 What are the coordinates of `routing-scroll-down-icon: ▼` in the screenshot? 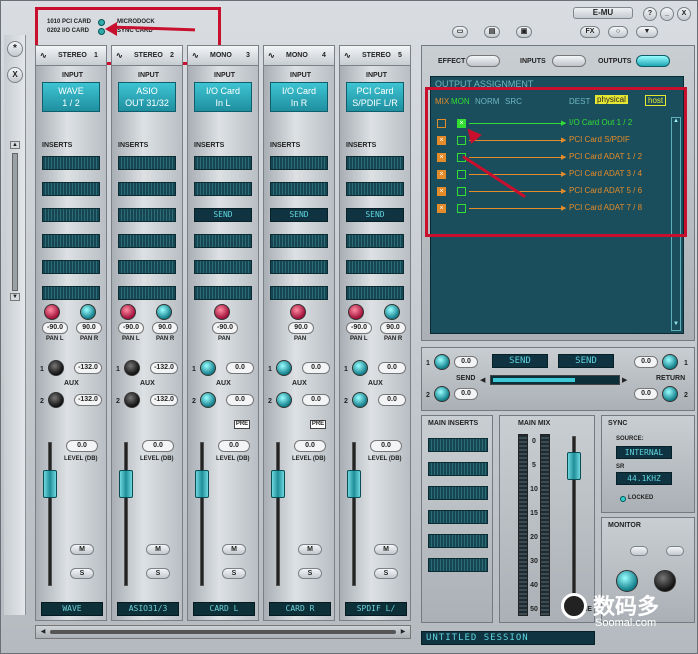 It's located at (676, 325).